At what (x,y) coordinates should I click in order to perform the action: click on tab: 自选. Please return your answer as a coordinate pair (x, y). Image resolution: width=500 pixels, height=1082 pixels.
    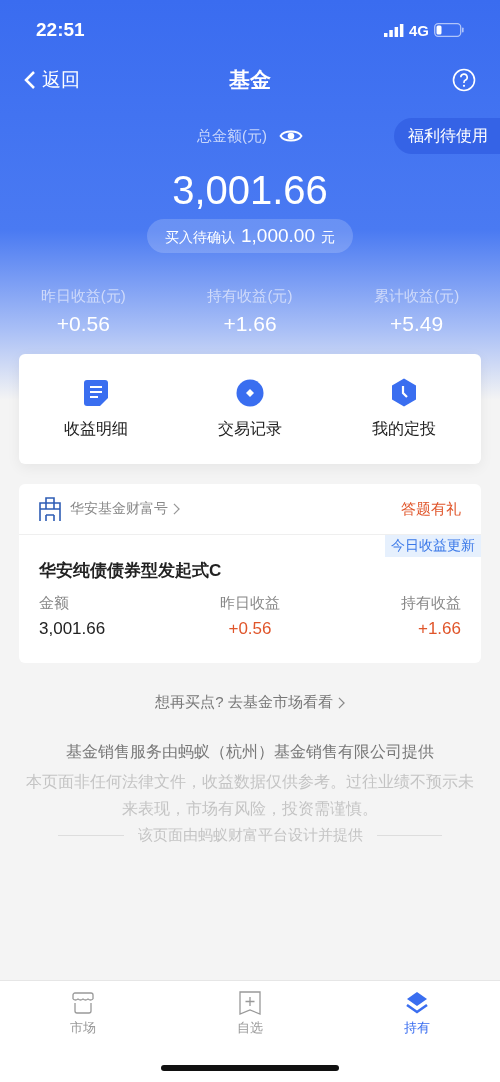
    Looking at the image, I should click on (250, 1014).